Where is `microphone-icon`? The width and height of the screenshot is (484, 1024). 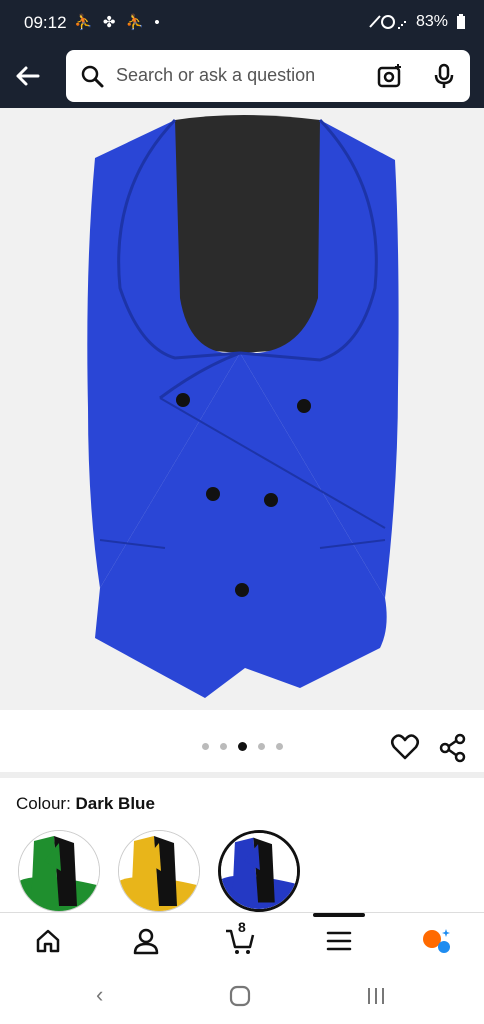 microphone-icon is located at coordinates (444, 76).